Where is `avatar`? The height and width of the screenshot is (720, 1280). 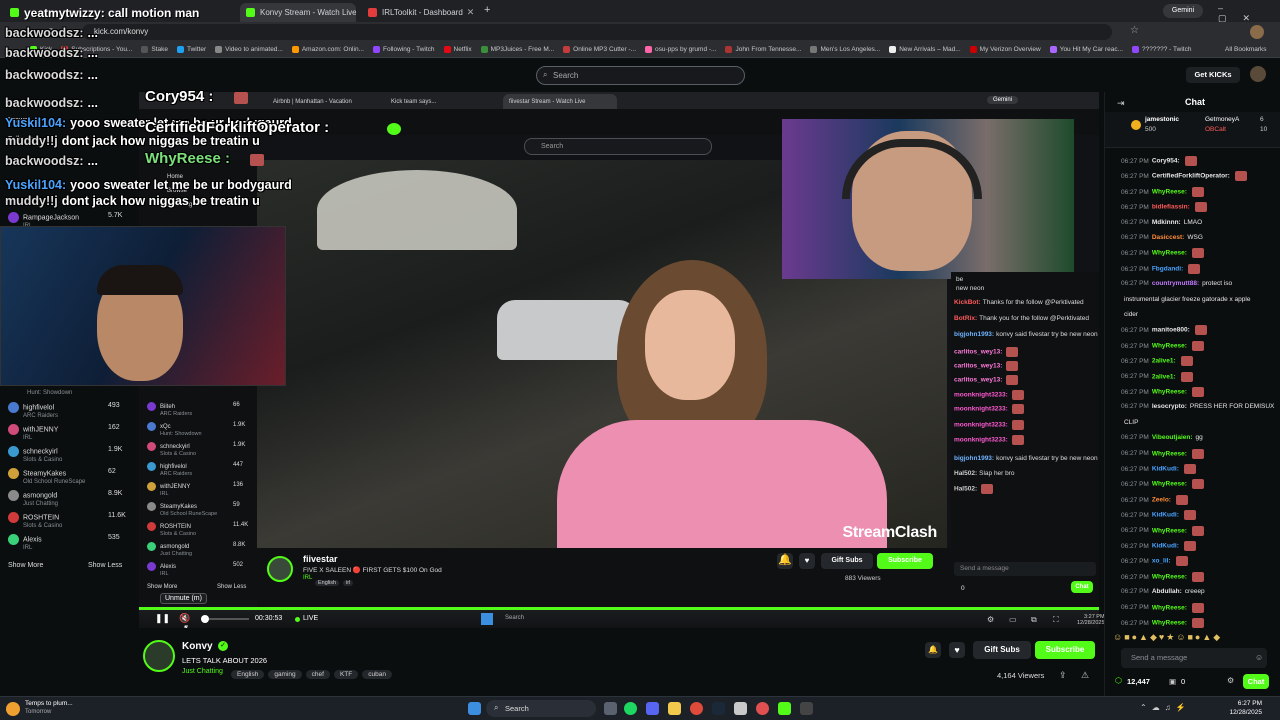
avatar is located at coordinates (159, 656).